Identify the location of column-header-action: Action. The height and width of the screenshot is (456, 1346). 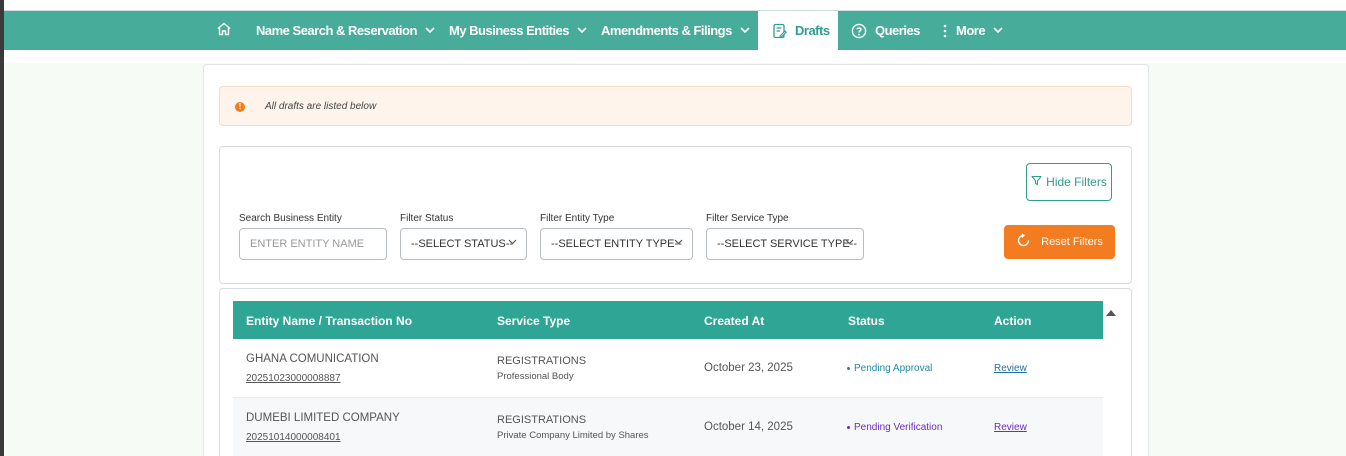
(1013, 321).